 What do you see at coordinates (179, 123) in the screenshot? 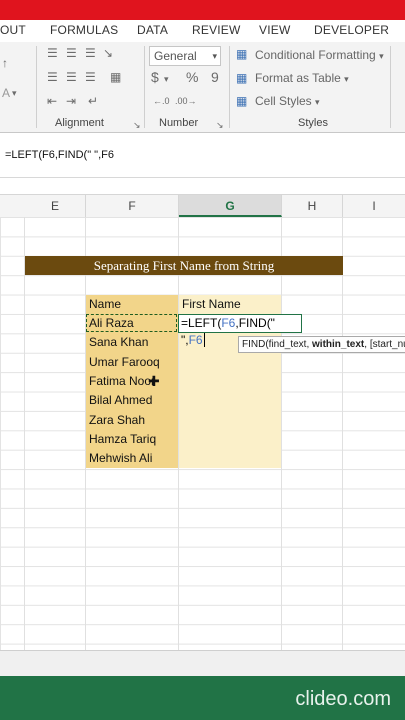
I see `number-group-label: Number` at bounding box center [179, 123].